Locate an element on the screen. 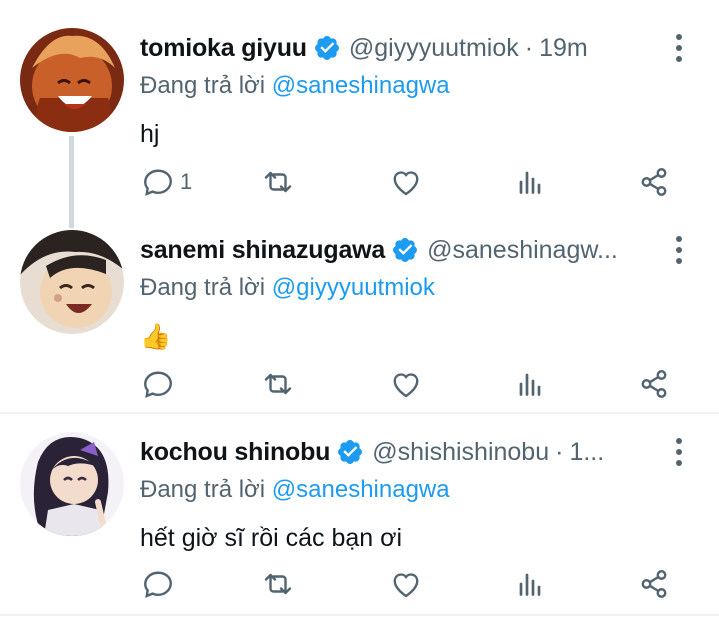  tweet-text: 👍 is located at coordinates (156, 336).